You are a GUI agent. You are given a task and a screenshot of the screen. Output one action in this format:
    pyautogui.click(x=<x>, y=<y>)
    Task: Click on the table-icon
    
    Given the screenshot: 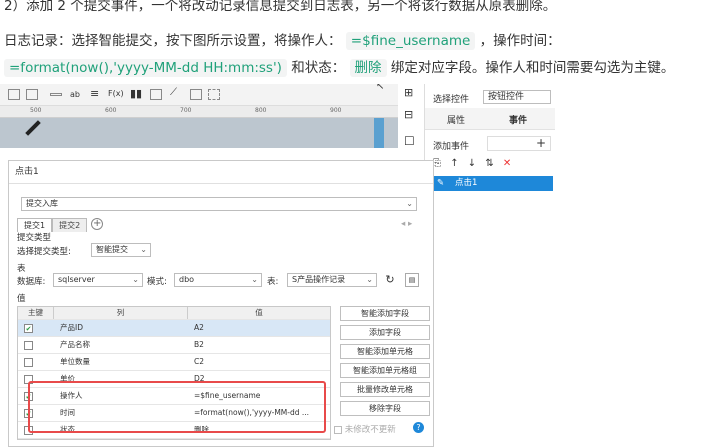 What is the action you would take?
    pyautogui.click(x=14, y=94)
    